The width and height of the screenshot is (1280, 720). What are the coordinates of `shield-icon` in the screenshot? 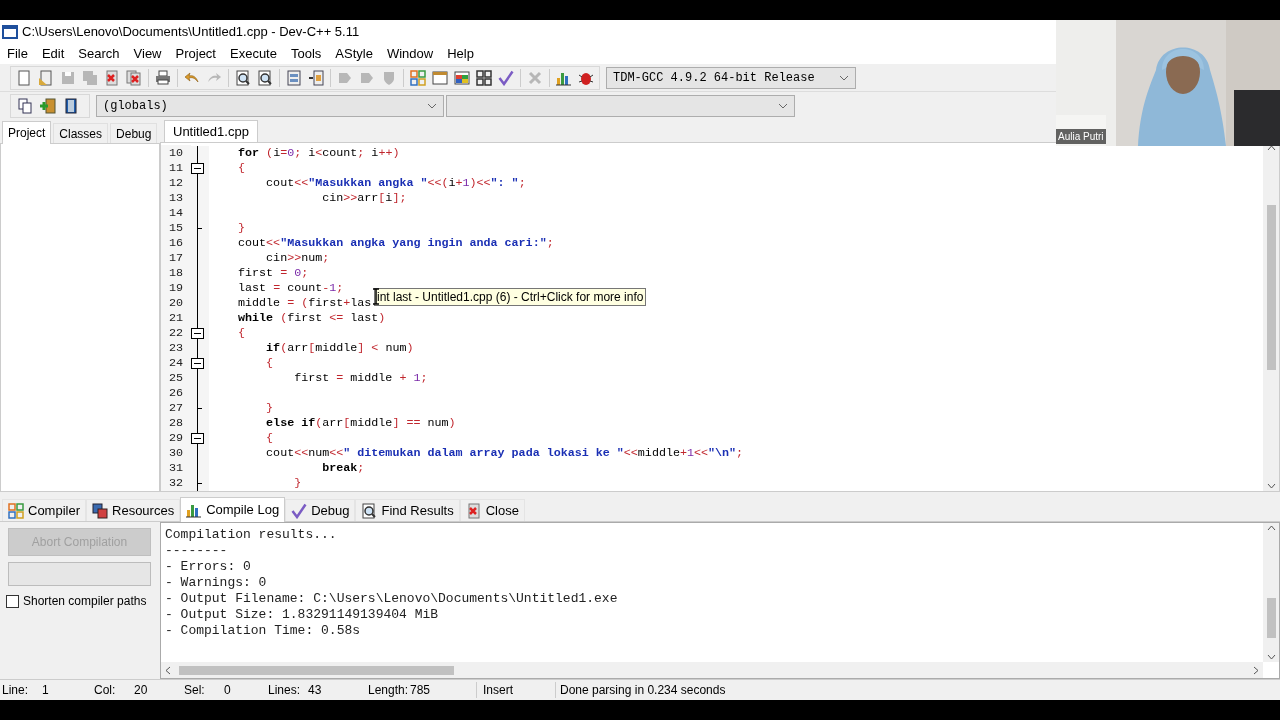 It's located at (389, 77).